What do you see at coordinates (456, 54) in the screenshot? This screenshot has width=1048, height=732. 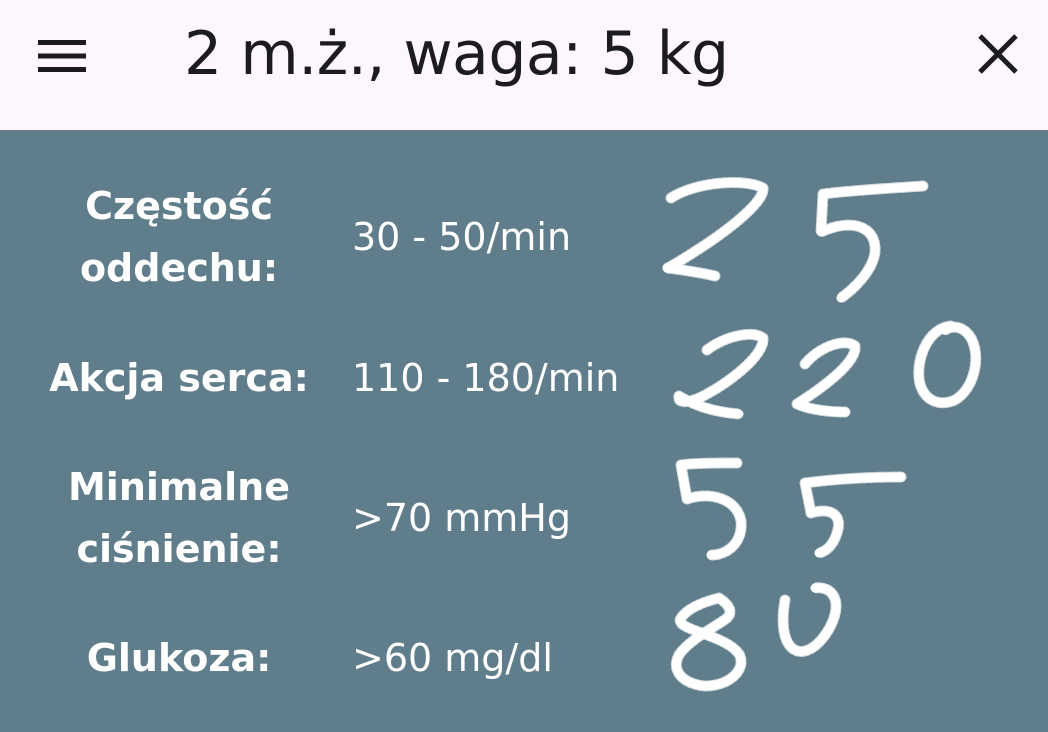 I see `page-title: 2 m.ż., waga: 5 kg` at bounding box center [456, 54].